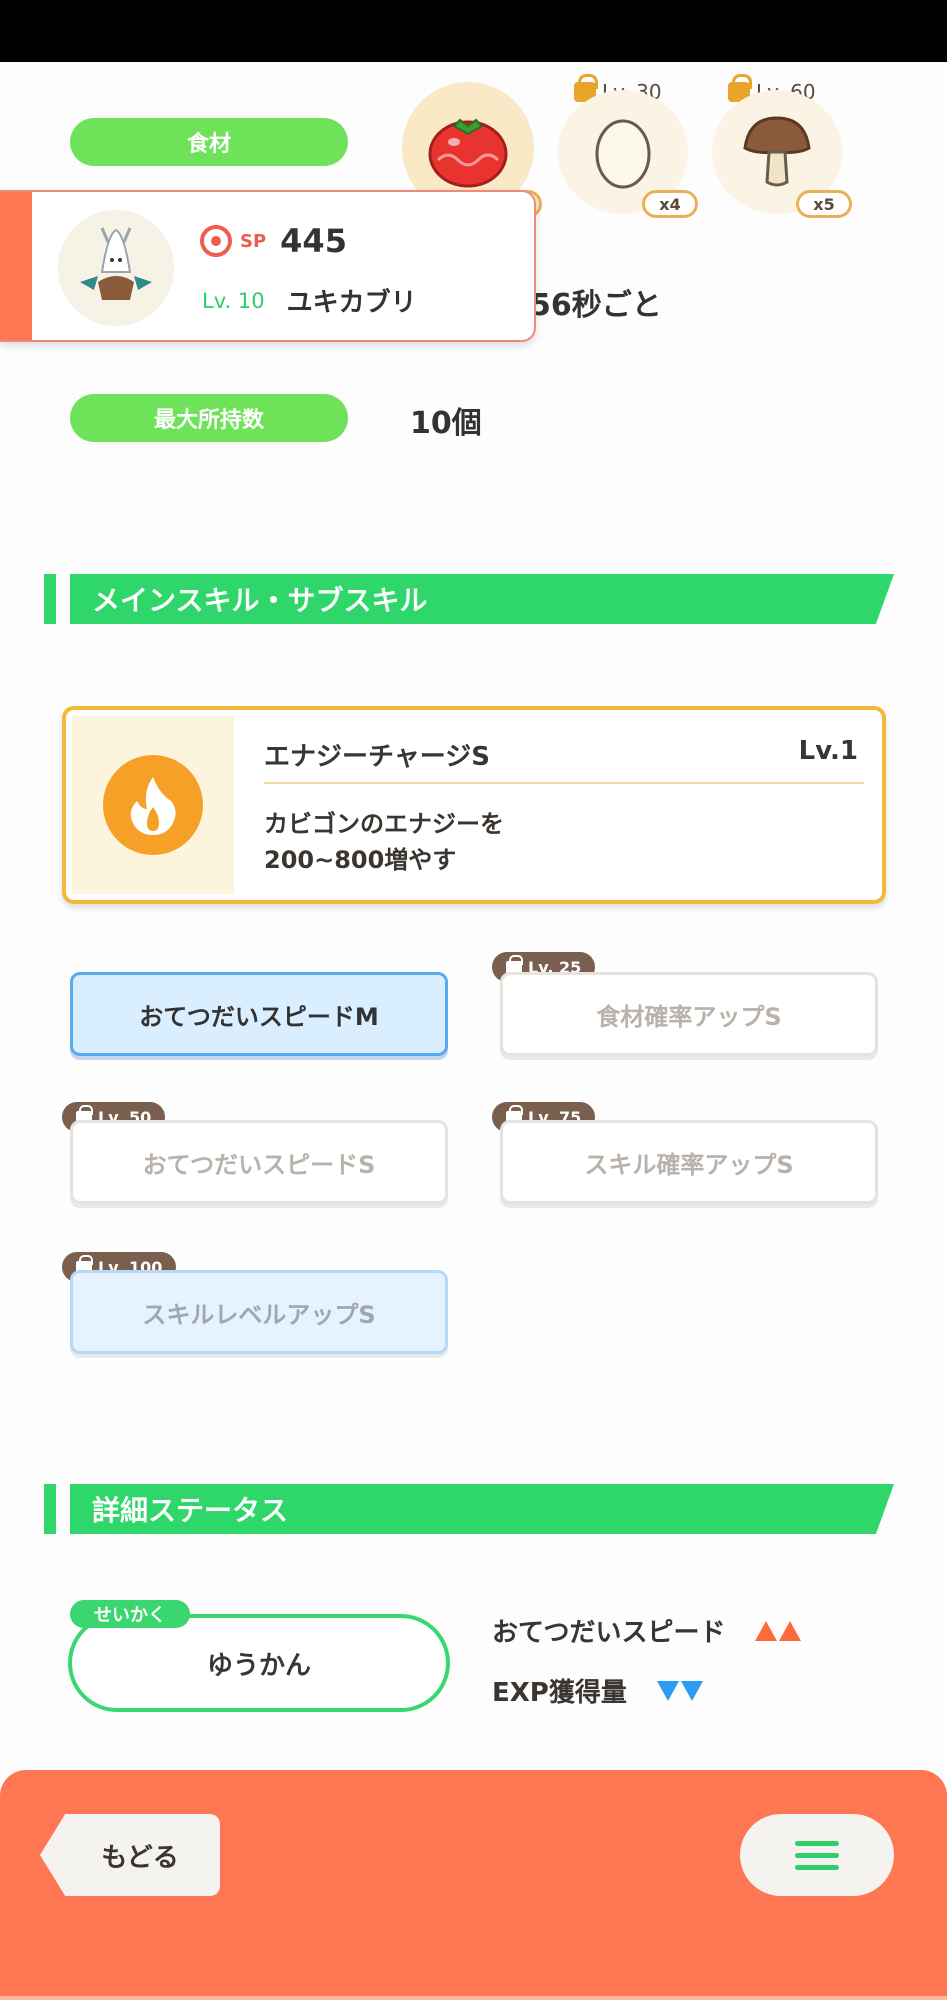 The height and width of the screenshot is (2000, 947). Describe the element at coordinates (351, 303) in the screenshot. I see `pokemon-name: ユキカブリ` at that location.